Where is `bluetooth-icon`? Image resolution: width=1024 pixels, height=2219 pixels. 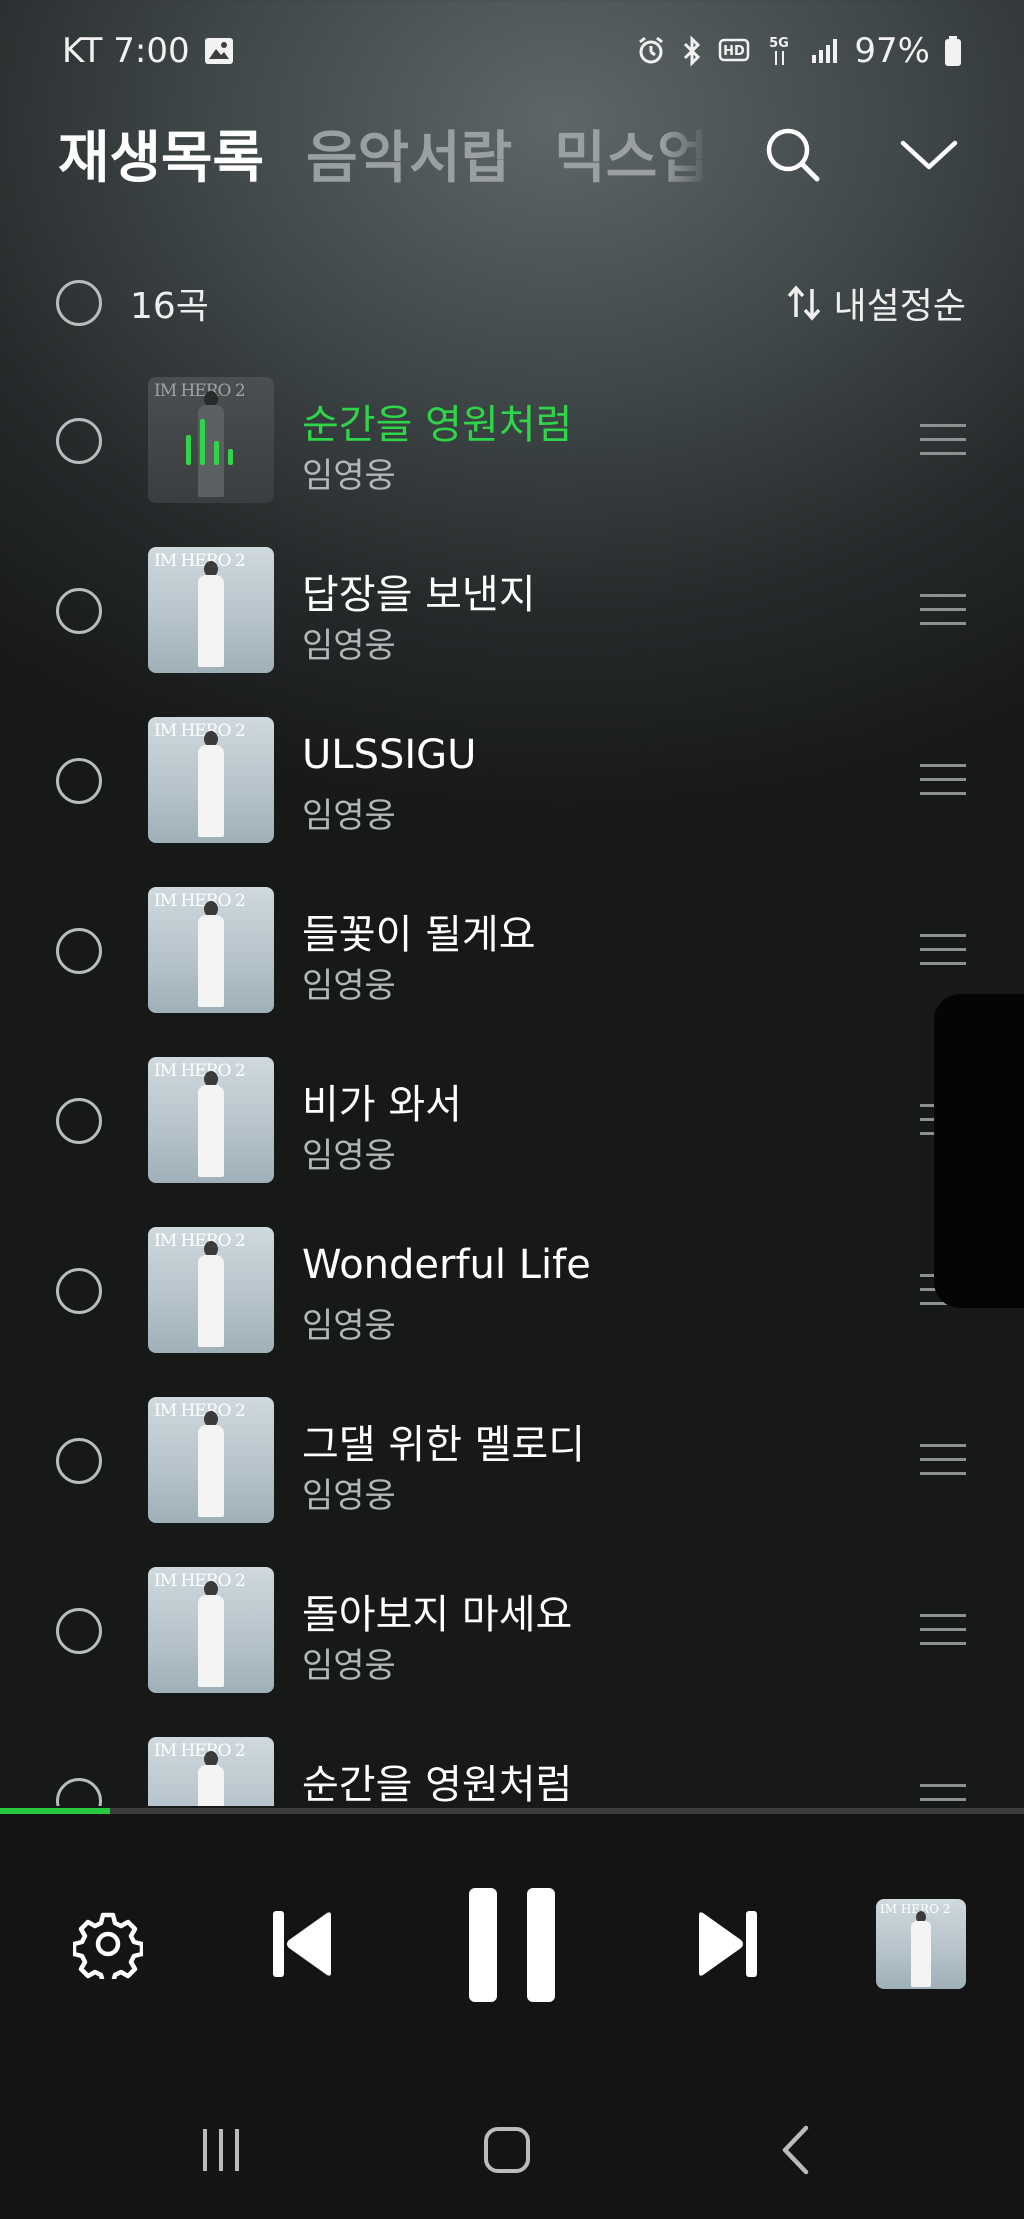 bluetooth-icon is located at coordinates (692, 51).